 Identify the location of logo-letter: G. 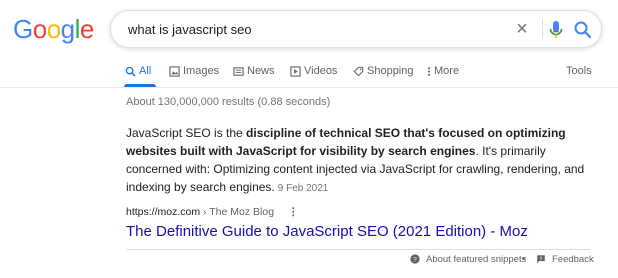
(23, 29).